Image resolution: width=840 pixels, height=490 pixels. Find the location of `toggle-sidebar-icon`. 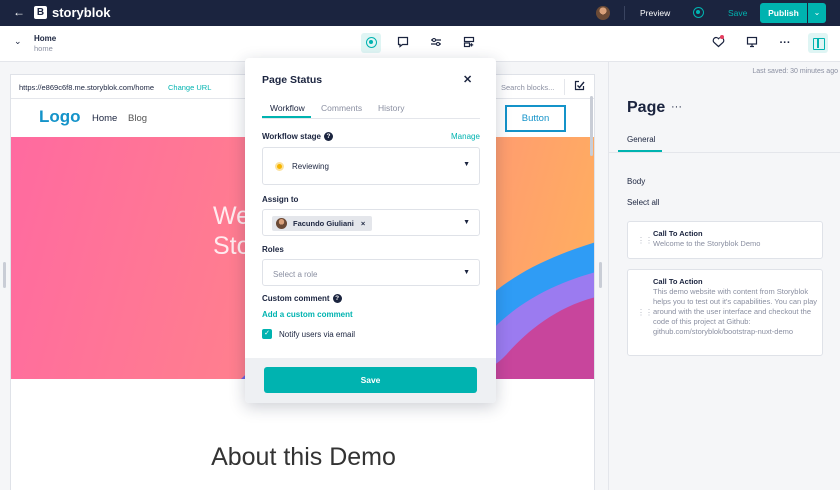

toggle-sidebar-icon is located at coordinates (818, 43).